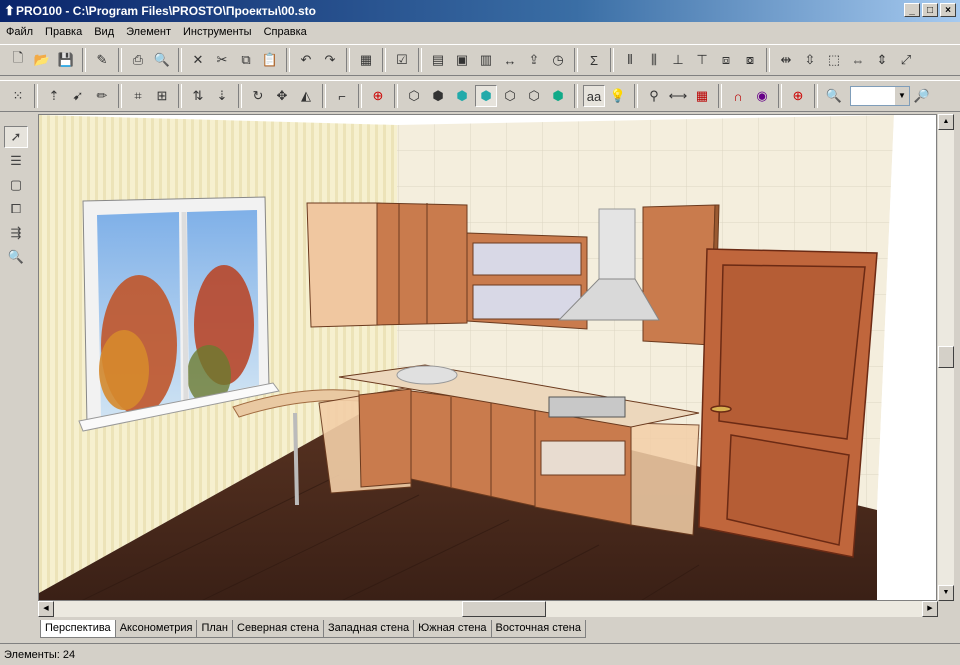 The image size is (960, 665). I want to click on align-right-icon: ⊥, so click(678, 60).